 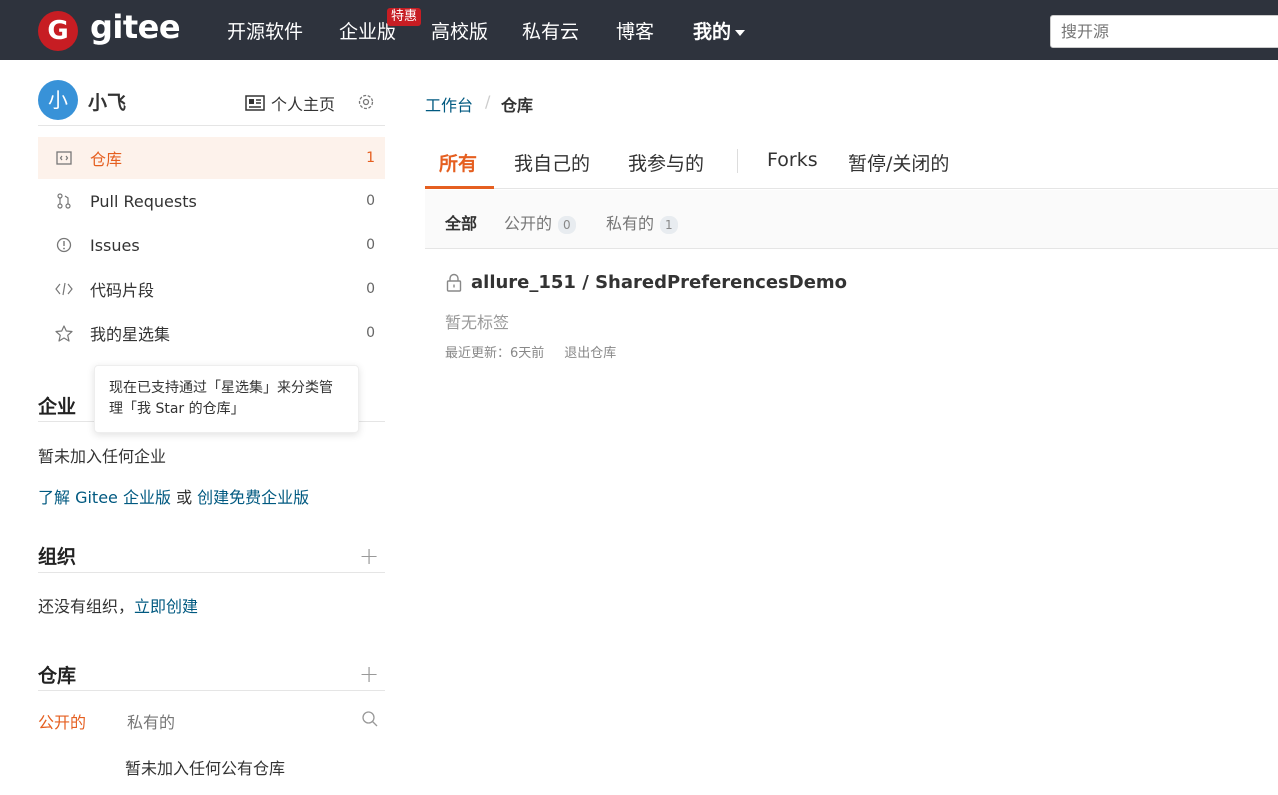 What do you see at coordinates (211, 158) in the screenshot?
I see `sidebar-item-repos: 仓库 1` at bounding box center [211, 158].